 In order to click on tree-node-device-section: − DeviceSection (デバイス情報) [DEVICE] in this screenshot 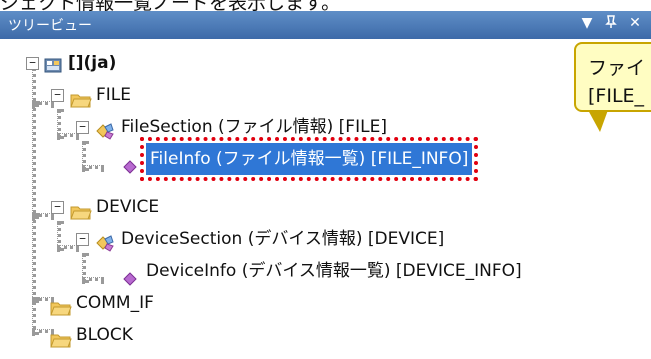, I will do `click(260, 239)`.